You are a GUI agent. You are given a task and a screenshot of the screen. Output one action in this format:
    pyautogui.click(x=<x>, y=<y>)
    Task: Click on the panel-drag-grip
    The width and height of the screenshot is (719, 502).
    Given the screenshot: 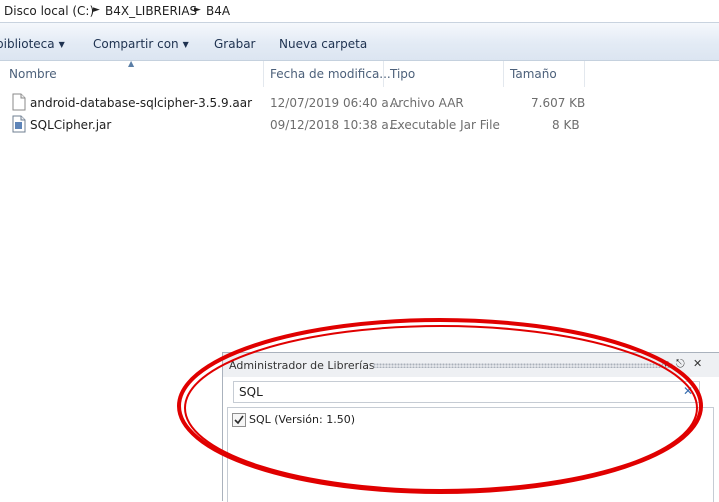 What is the action you would take?
    pyautogui.click(x=523, y=365)
    